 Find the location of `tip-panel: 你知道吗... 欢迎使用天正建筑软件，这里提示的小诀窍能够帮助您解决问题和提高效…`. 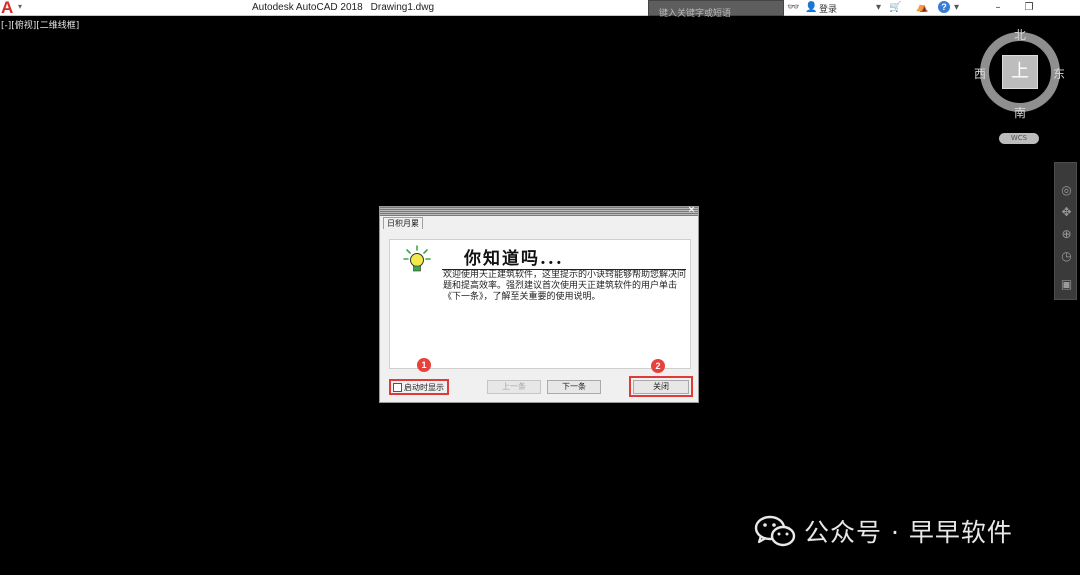

tip-panel: 你知道吗... 欢迎使用天正建筑软件，这里提示的小诀窍能够帮助您解决问题和提高效… is located at coordinates (540, 304).